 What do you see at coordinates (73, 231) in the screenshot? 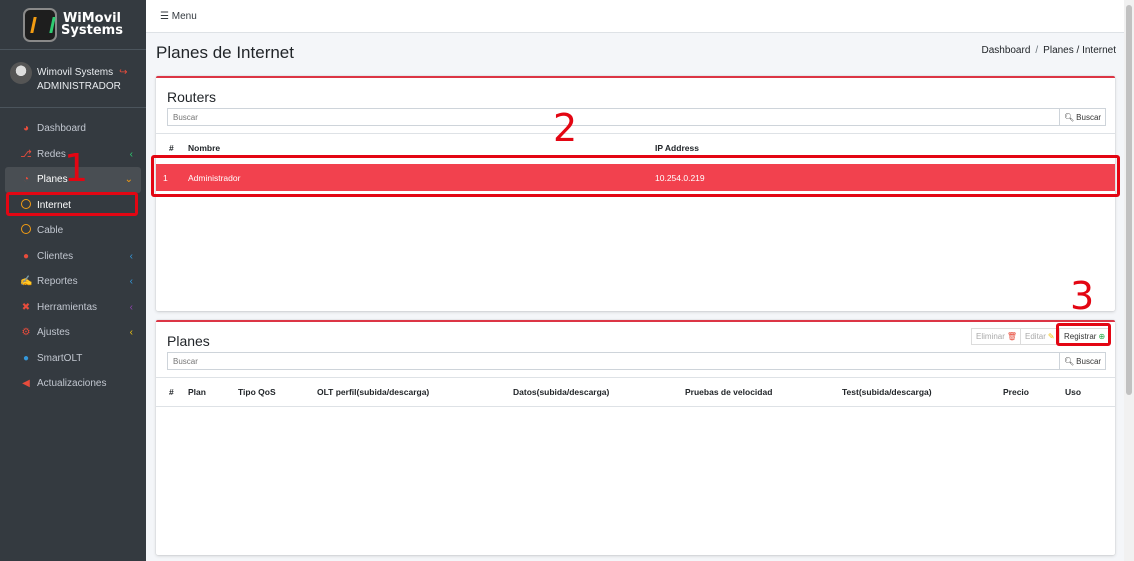
I see `sidebar-item-cable: Cable` at bounding box center [73, 231].